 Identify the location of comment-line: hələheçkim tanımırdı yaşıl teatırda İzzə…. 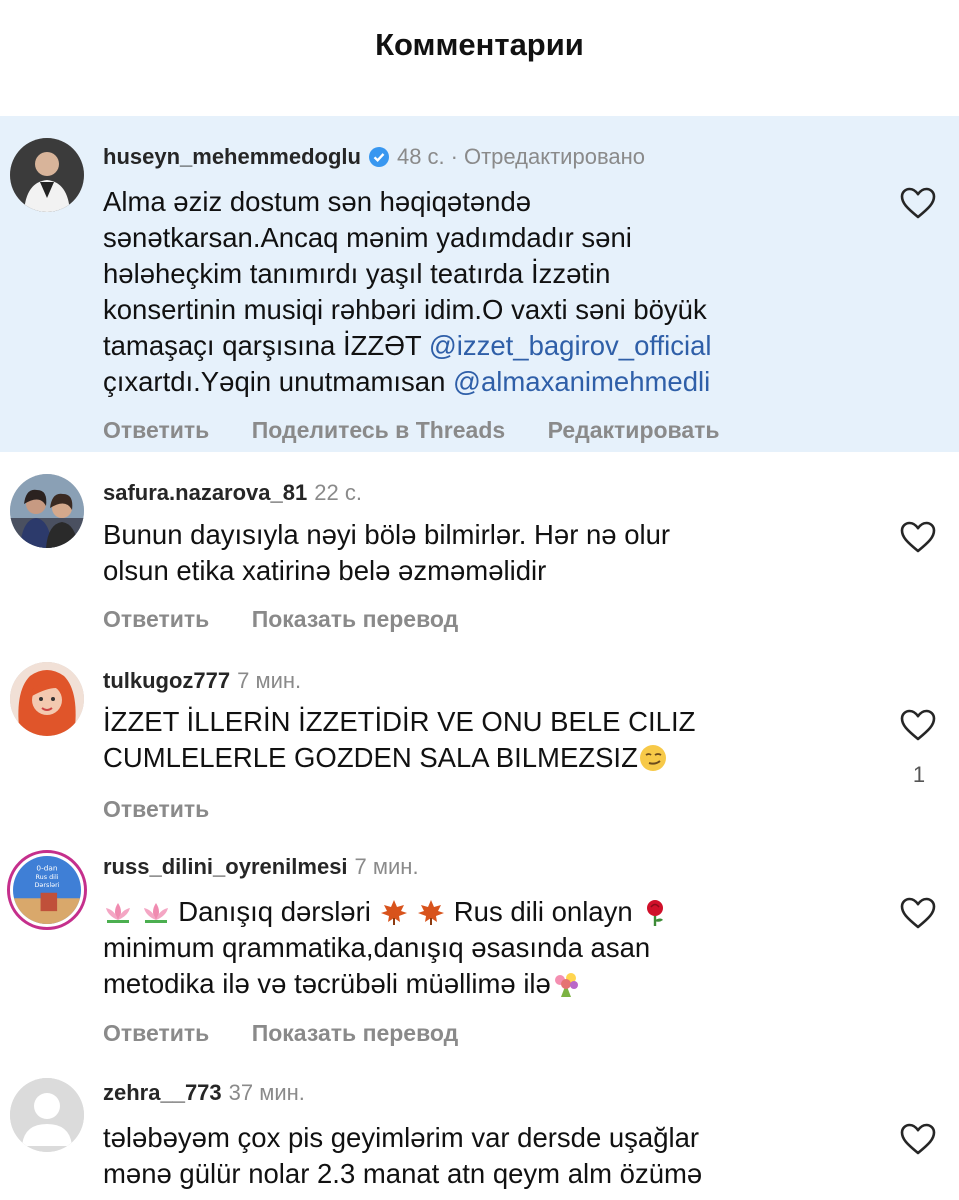
(357, 273).